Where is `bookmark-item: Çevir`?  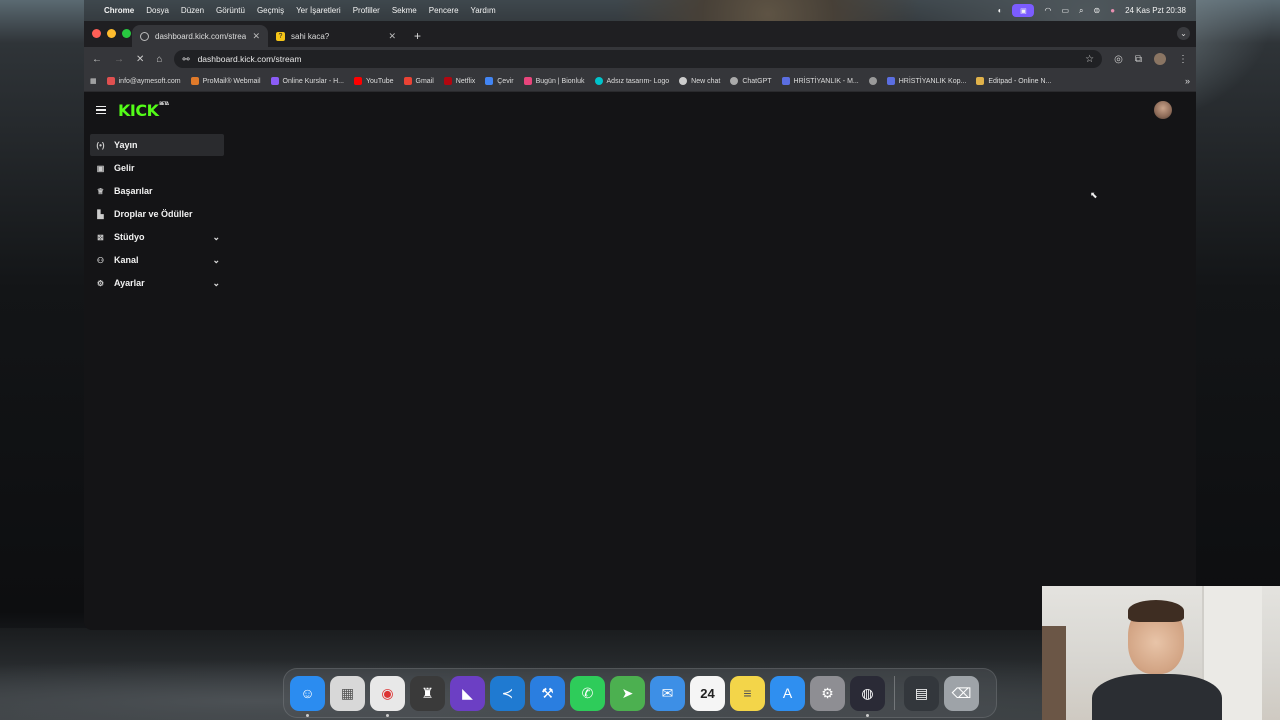 bookmark-item: Çevir is located at coordinates (499, 81).